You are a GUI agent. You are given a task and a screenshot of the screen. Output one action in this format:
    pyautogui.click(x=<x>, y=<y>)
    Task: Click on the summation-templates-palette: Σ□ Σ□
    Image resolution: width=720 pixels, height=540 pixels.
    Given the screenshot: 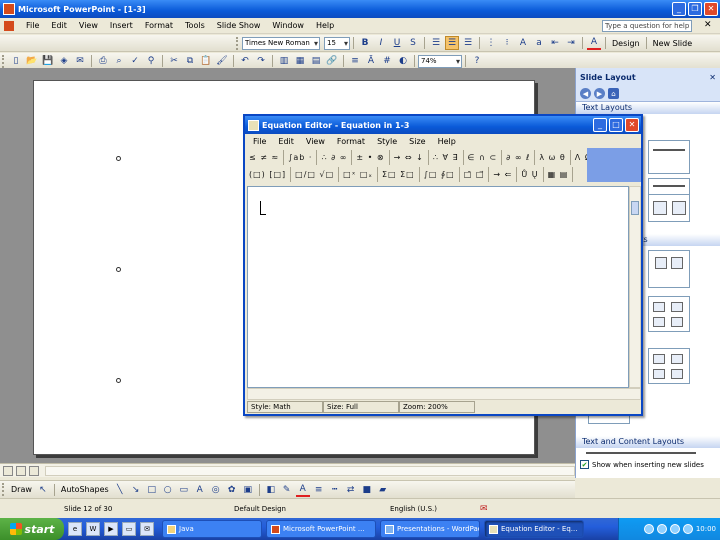 What is the action you would take?
    pyautogui.click(x=399, y=174)
    